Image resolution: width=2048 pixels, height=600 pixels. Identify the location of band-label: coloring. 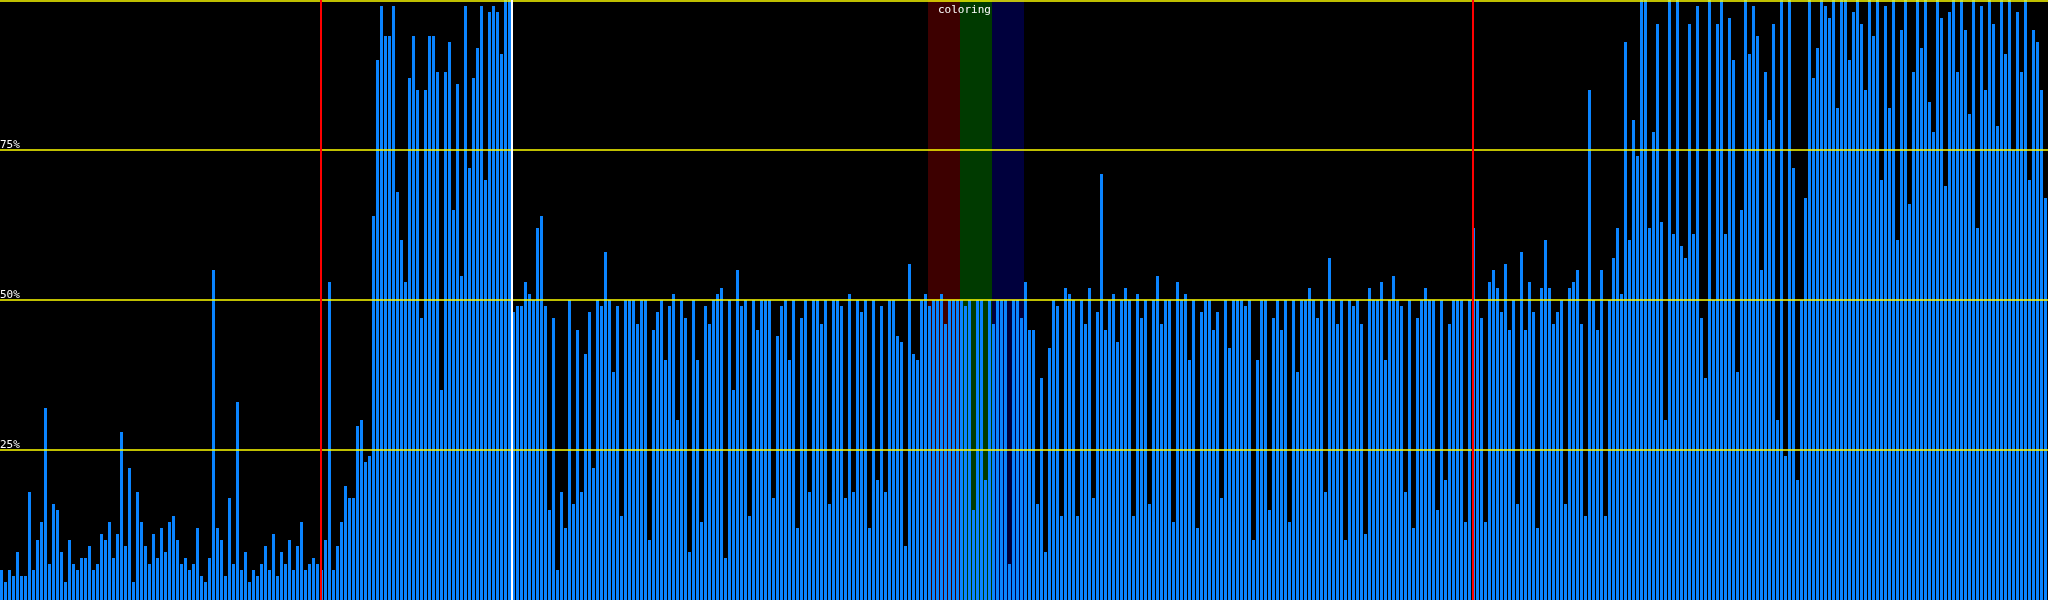
(964, 9).